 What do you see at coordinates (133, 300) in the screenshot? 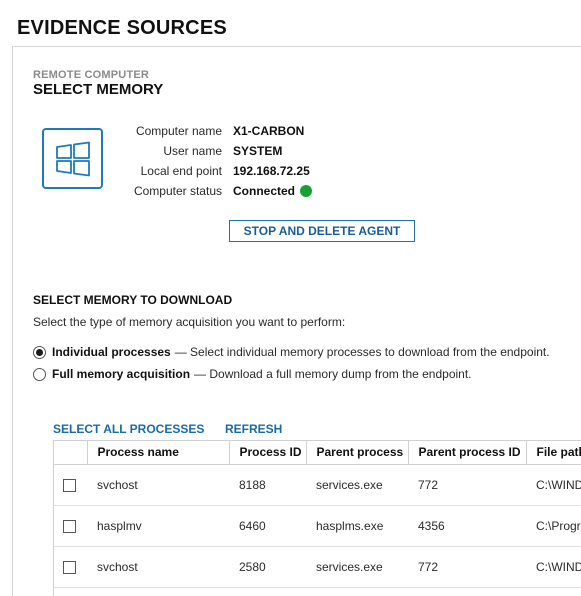
I see `memory-section-title: SELECT MEMORY TO DOWNLOAD` at bounding box center [133, 300].